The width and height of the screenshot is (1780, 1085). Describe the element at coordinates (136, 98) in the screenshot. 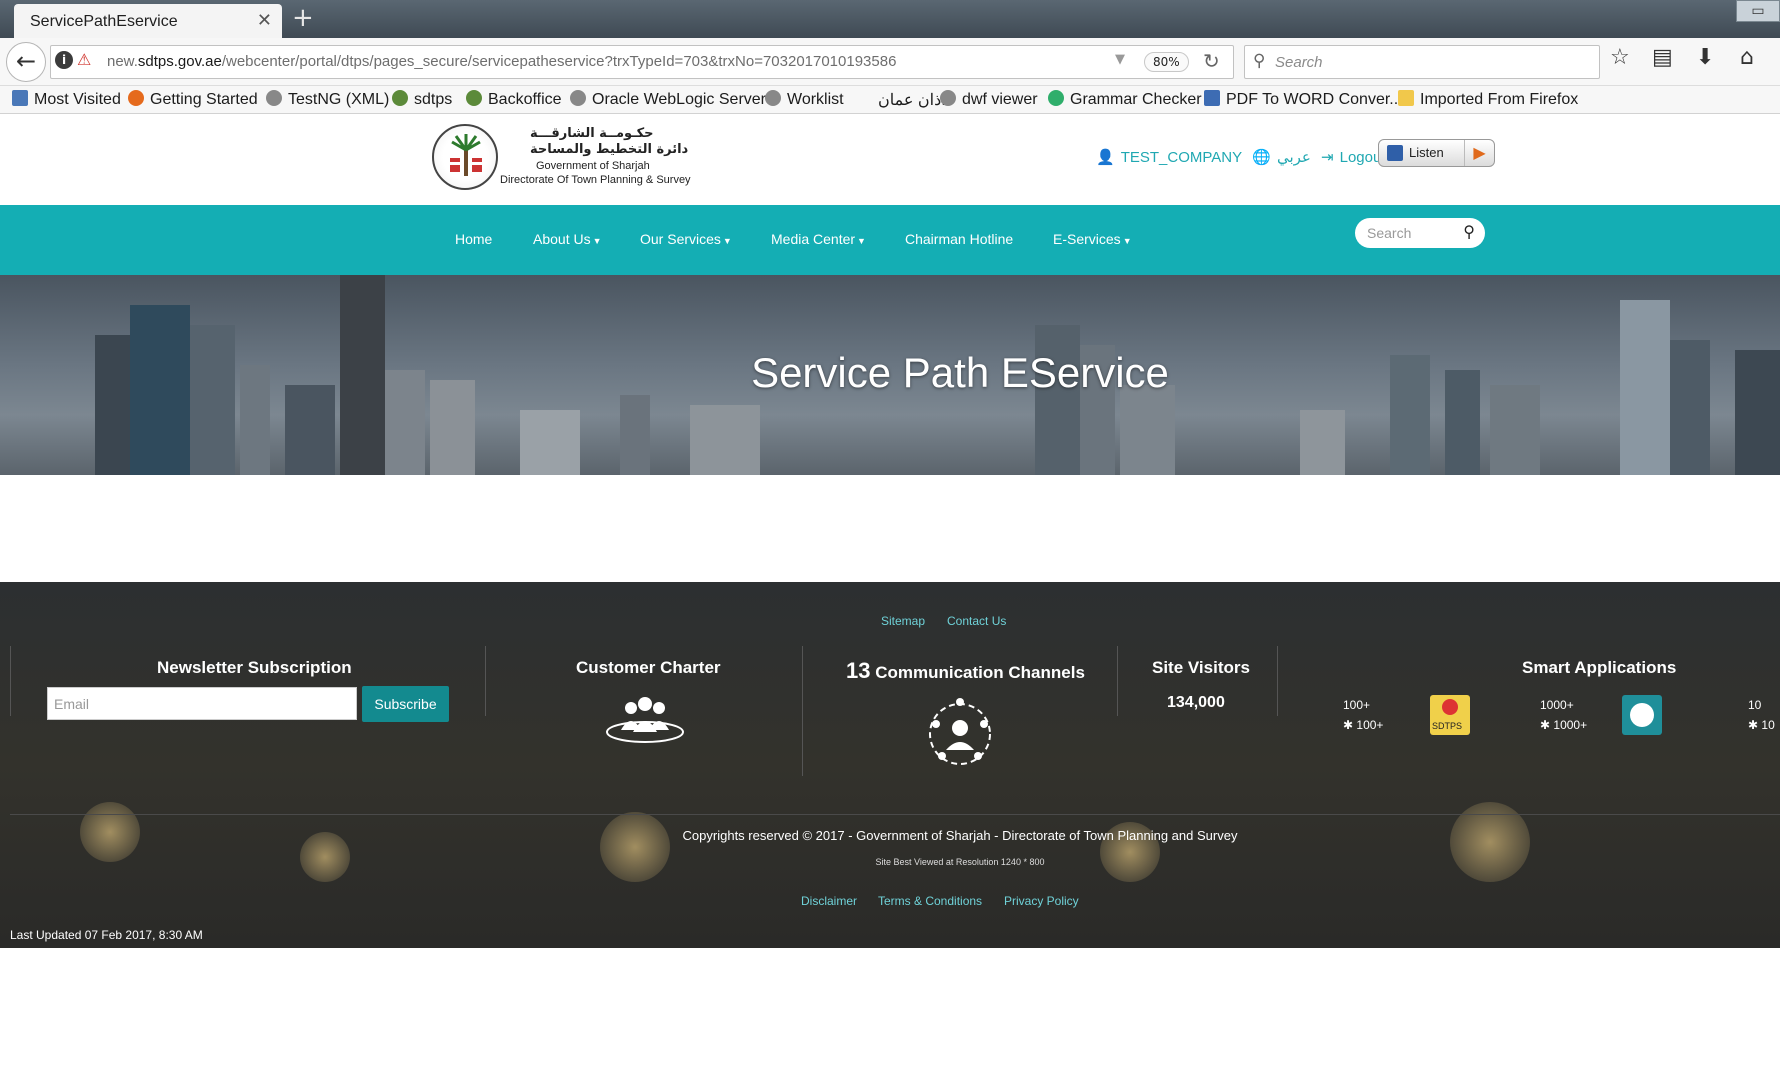

I see `firefox-icon` at that location.